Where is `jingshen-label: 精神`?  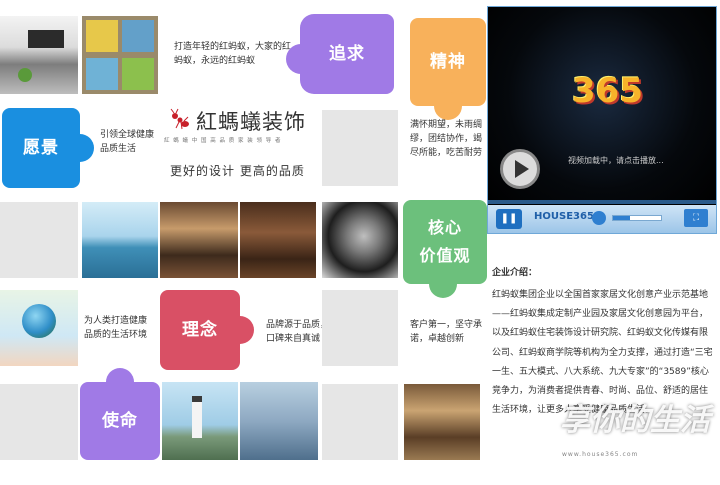 jingshen-label: 精神 is located at coordinates (448, 62).